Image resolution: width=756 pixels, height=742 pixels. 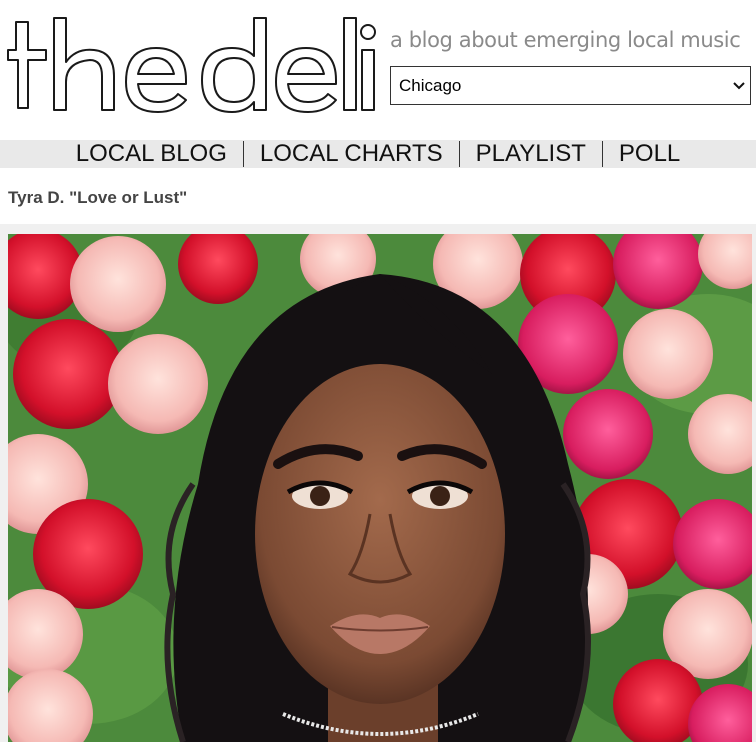 I want to click on site-logo, so click(x=191, y=67).